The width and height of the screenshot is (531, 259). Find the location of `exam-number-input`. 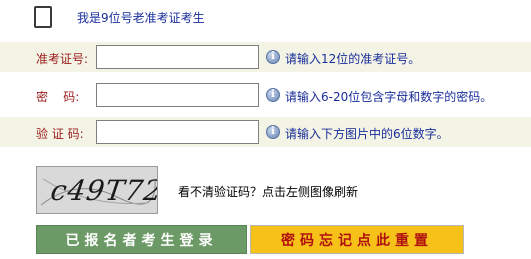

exam-number-input is located at coordinates (177, 57).